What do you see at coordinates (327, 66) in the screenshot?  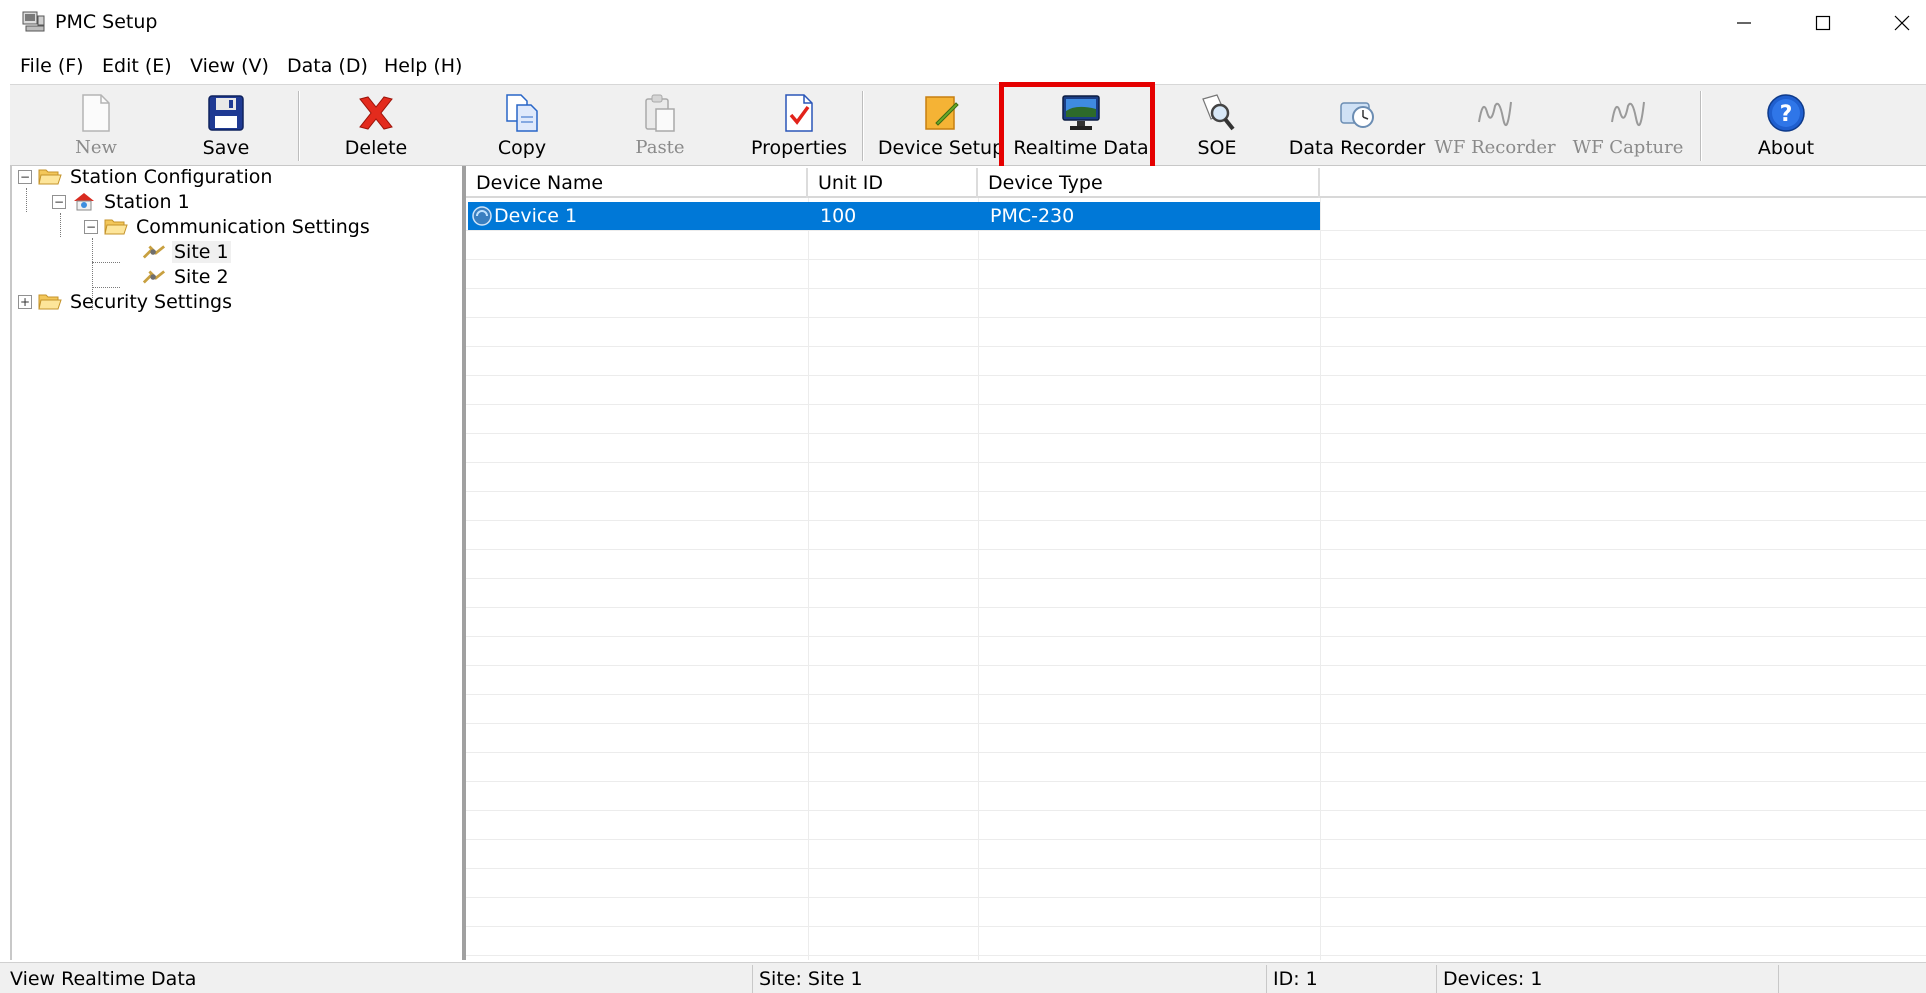 I see `menu-data: Data (D)` at bounding box center [327, 66].